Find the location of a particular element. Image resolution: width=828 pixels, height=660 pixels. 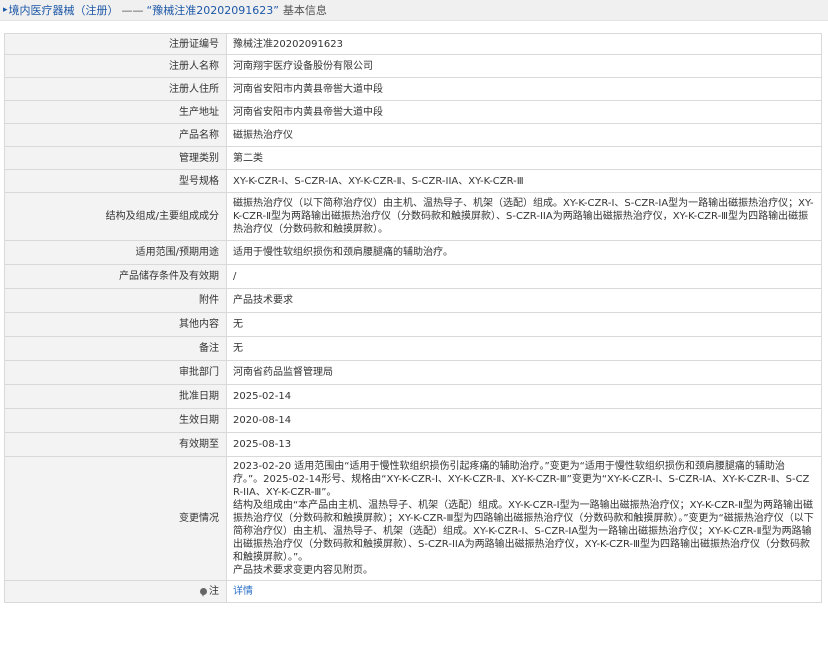

table-row: 批准日期 2025-02-14 is located at coordinates (413, 396).